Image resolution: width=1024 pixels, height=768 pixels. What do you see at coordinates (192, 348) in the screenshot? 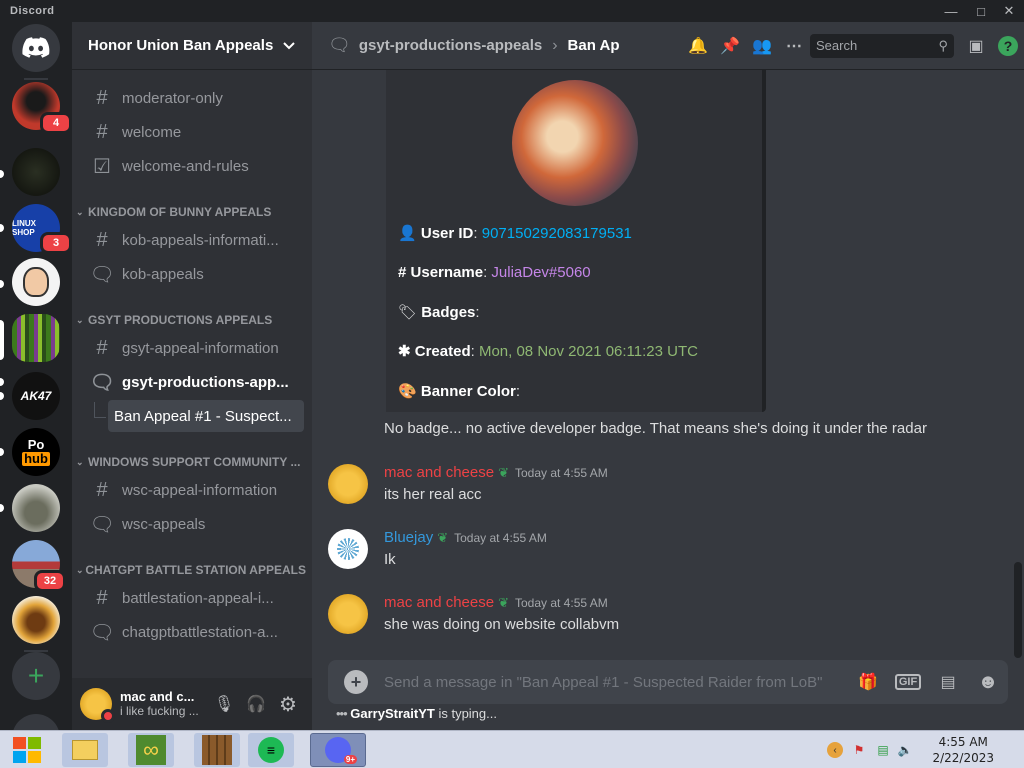
I see `channel-gsyt-appeal-information: # gsyt-appeal-information` at bounding box center [192, 348].